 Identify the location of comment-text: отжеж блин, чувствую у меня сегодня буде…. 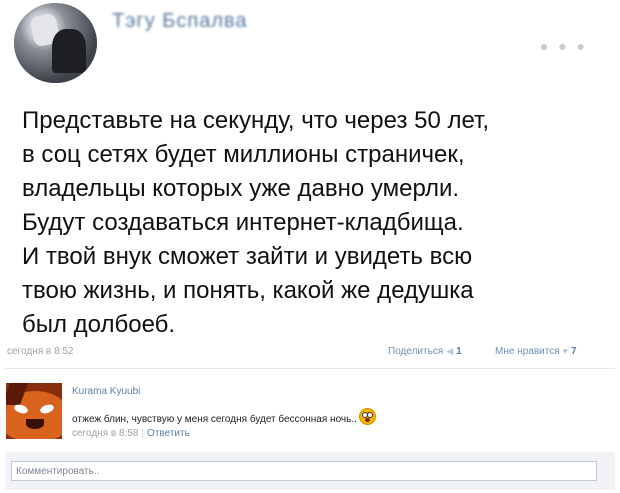
(224, 415).